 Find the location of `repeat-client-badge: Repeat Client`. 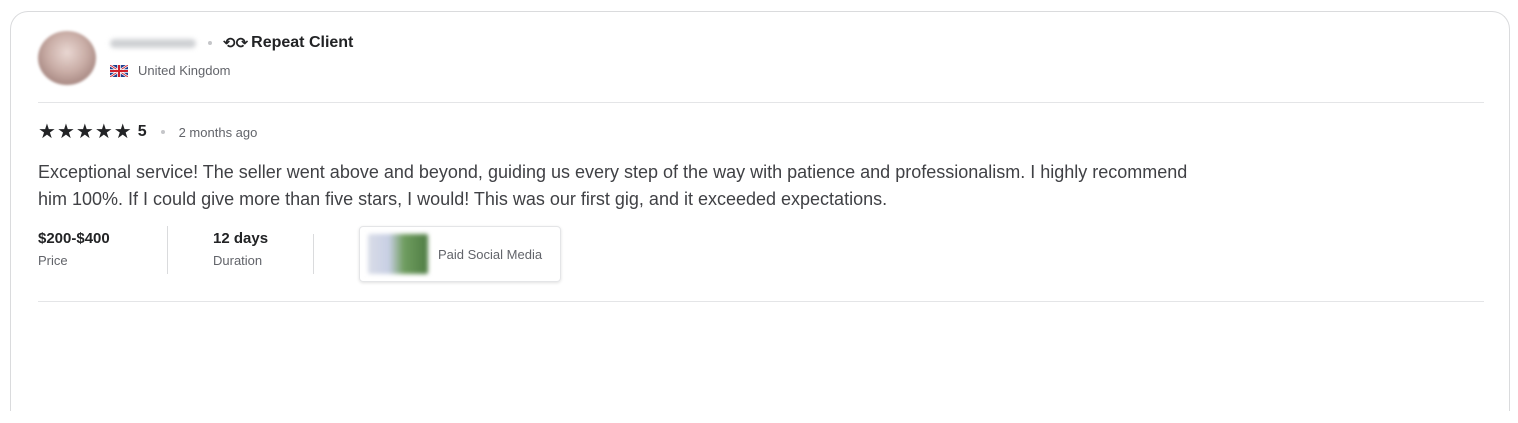

repeat-client-badge: Repeat Client is located at coordinates (302, 42).